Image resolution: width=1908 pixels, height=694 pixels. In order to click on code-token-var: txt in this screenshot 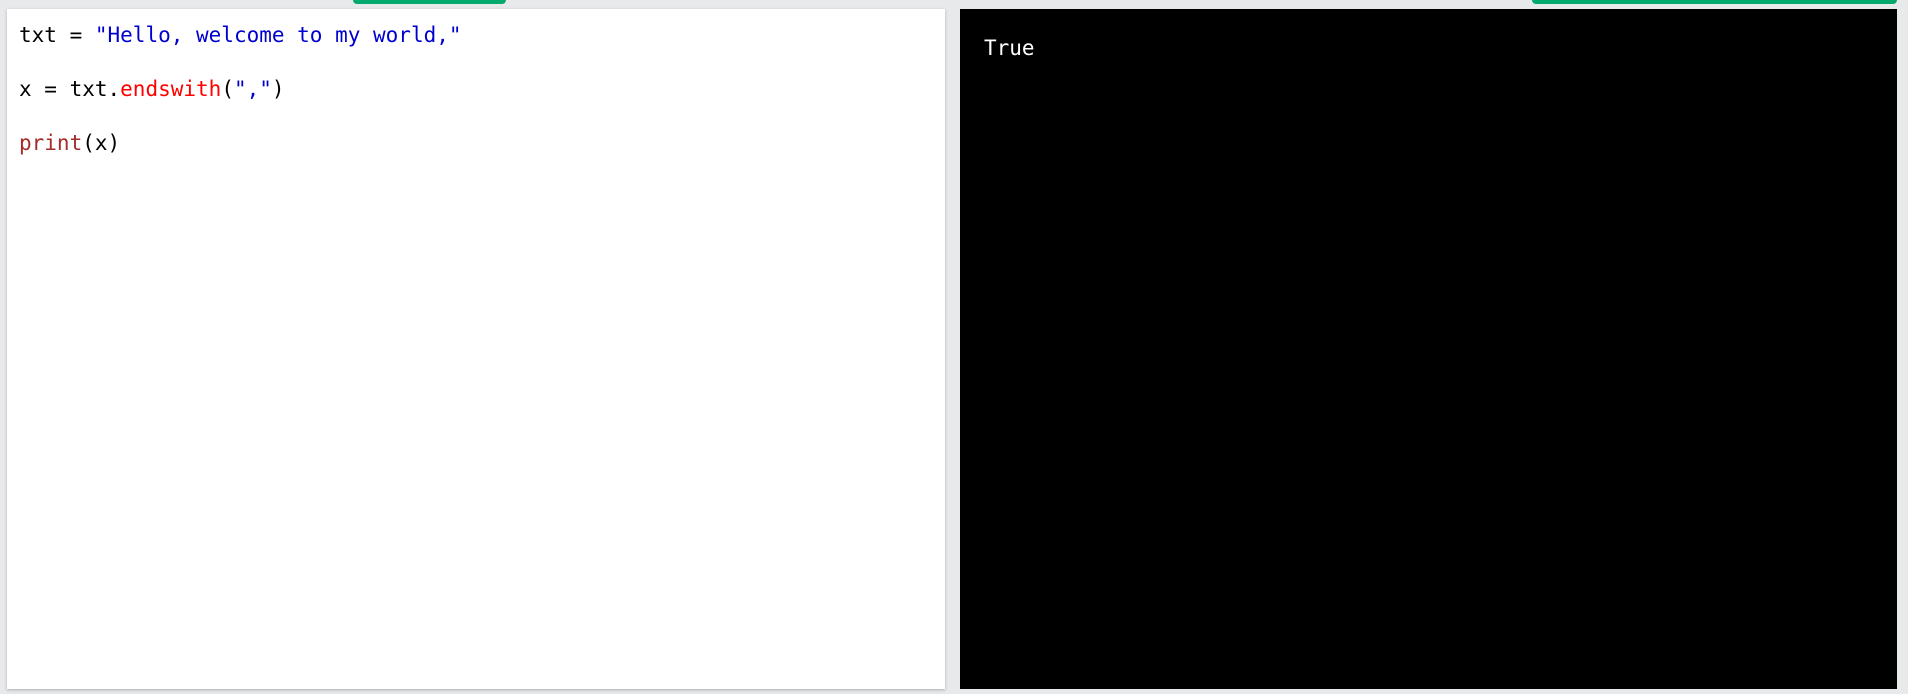, I will do `click(38, 35)`.